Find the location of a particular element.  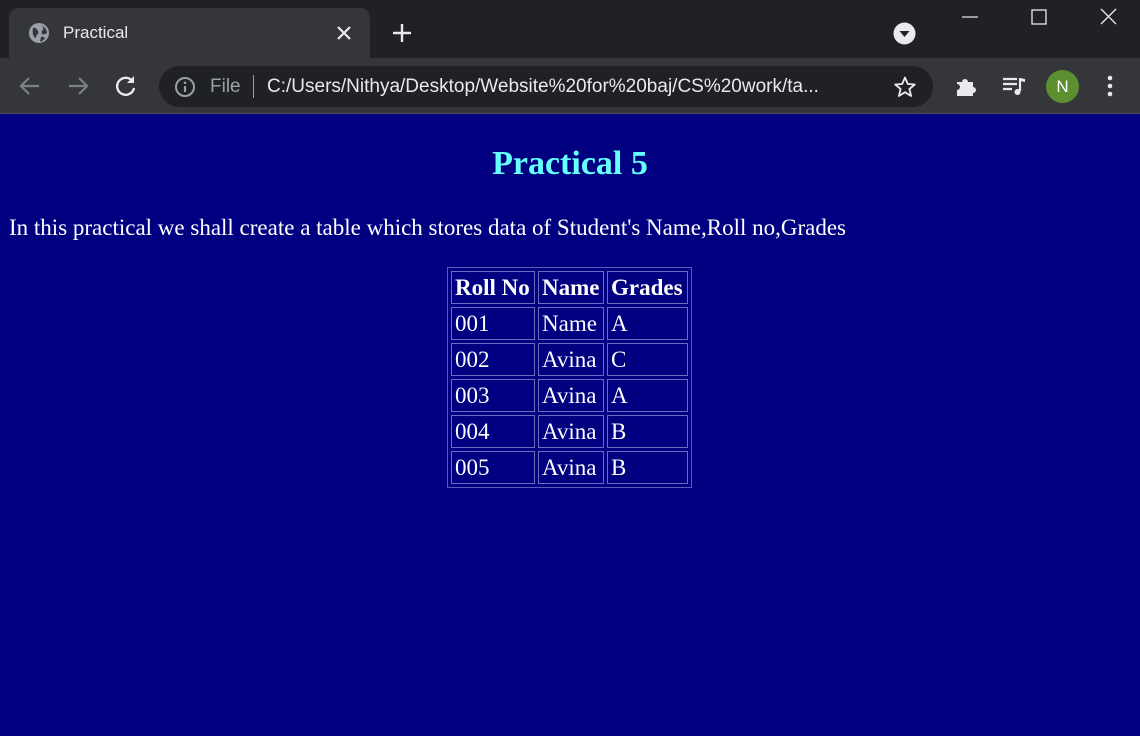

menu-kebab-icon is located at coordinates (1110, 86).